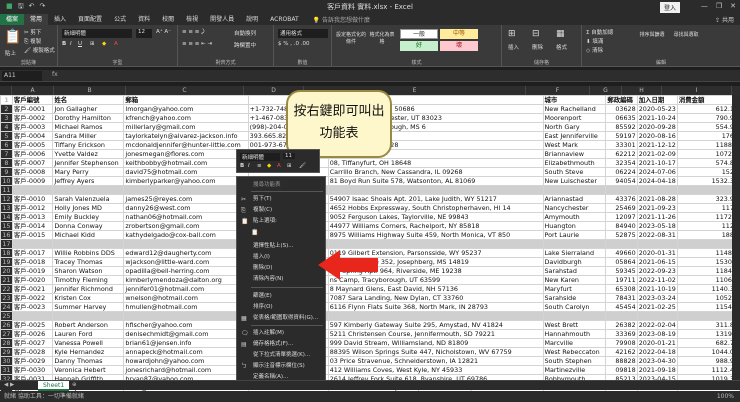 The height and width of the screenshot is (402, 740). Describe the element at coordinates (60, 19) in the screenshot. I see `tab-insert: 插入` at that location.